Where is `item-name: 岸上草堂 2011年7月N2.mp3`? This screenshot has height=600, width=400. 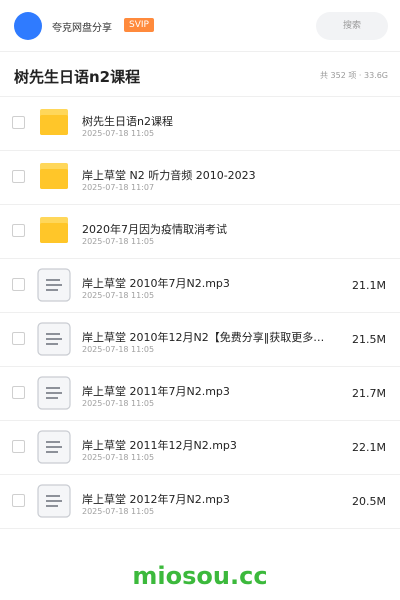 item-name: 岸上草堂 2011年7月N2.mp3 is located at coordinates (156, 391).